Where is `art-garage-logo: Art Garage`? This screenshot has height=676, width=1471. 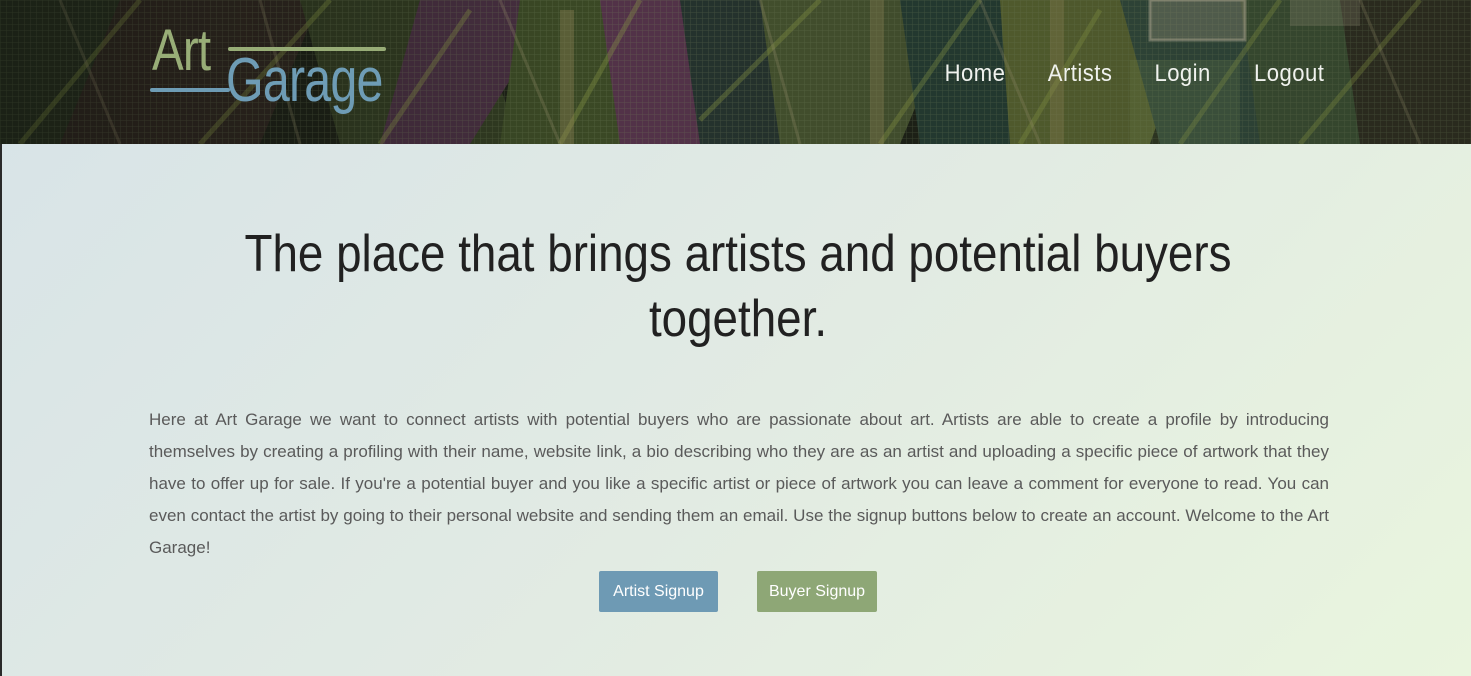
art-garage-logo: Art Garage is located at coordinates (270, 72).